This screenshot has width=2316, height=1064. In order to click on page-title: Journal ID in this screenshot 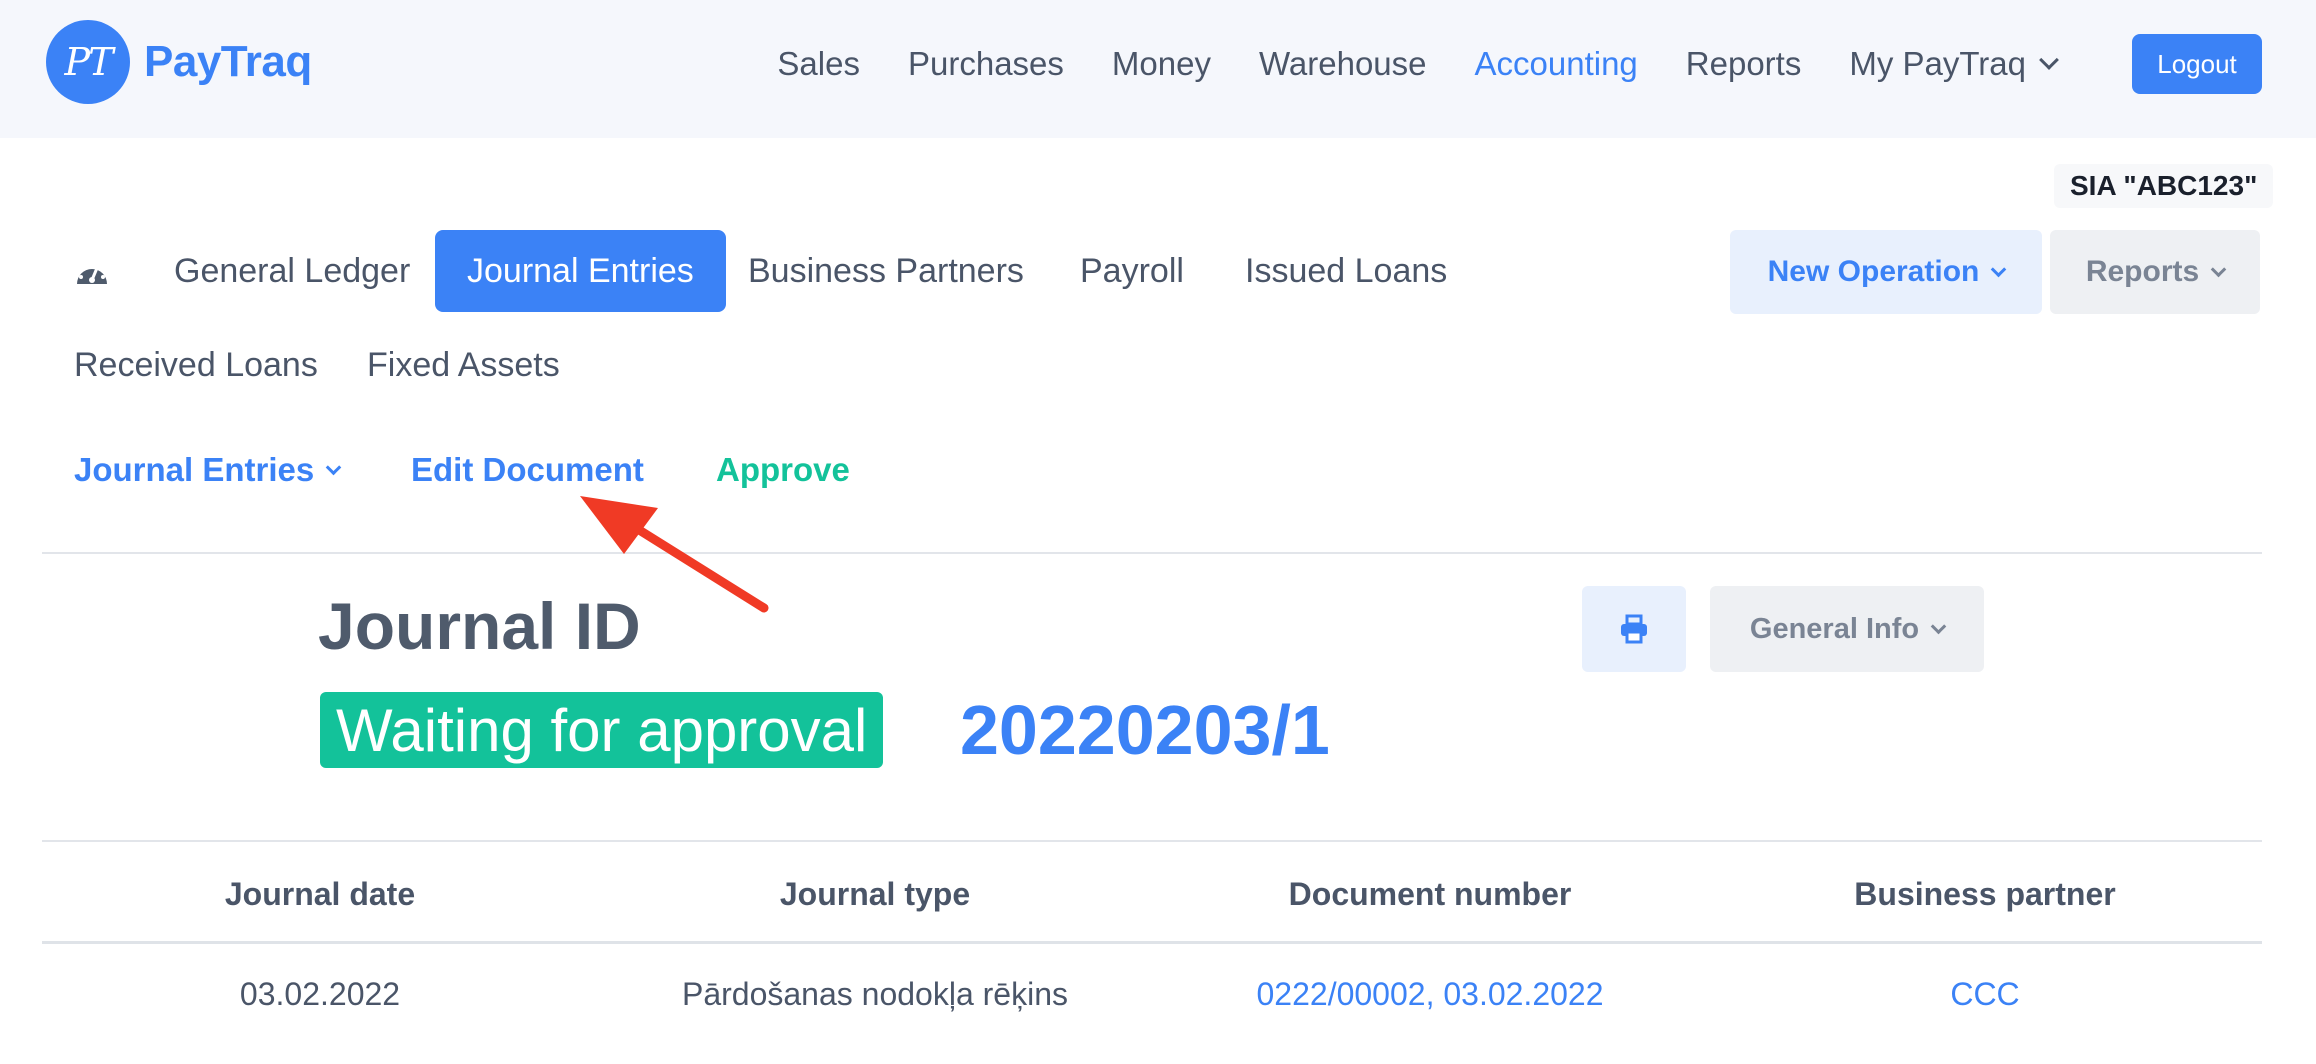, I will do `click(479, 626)`.